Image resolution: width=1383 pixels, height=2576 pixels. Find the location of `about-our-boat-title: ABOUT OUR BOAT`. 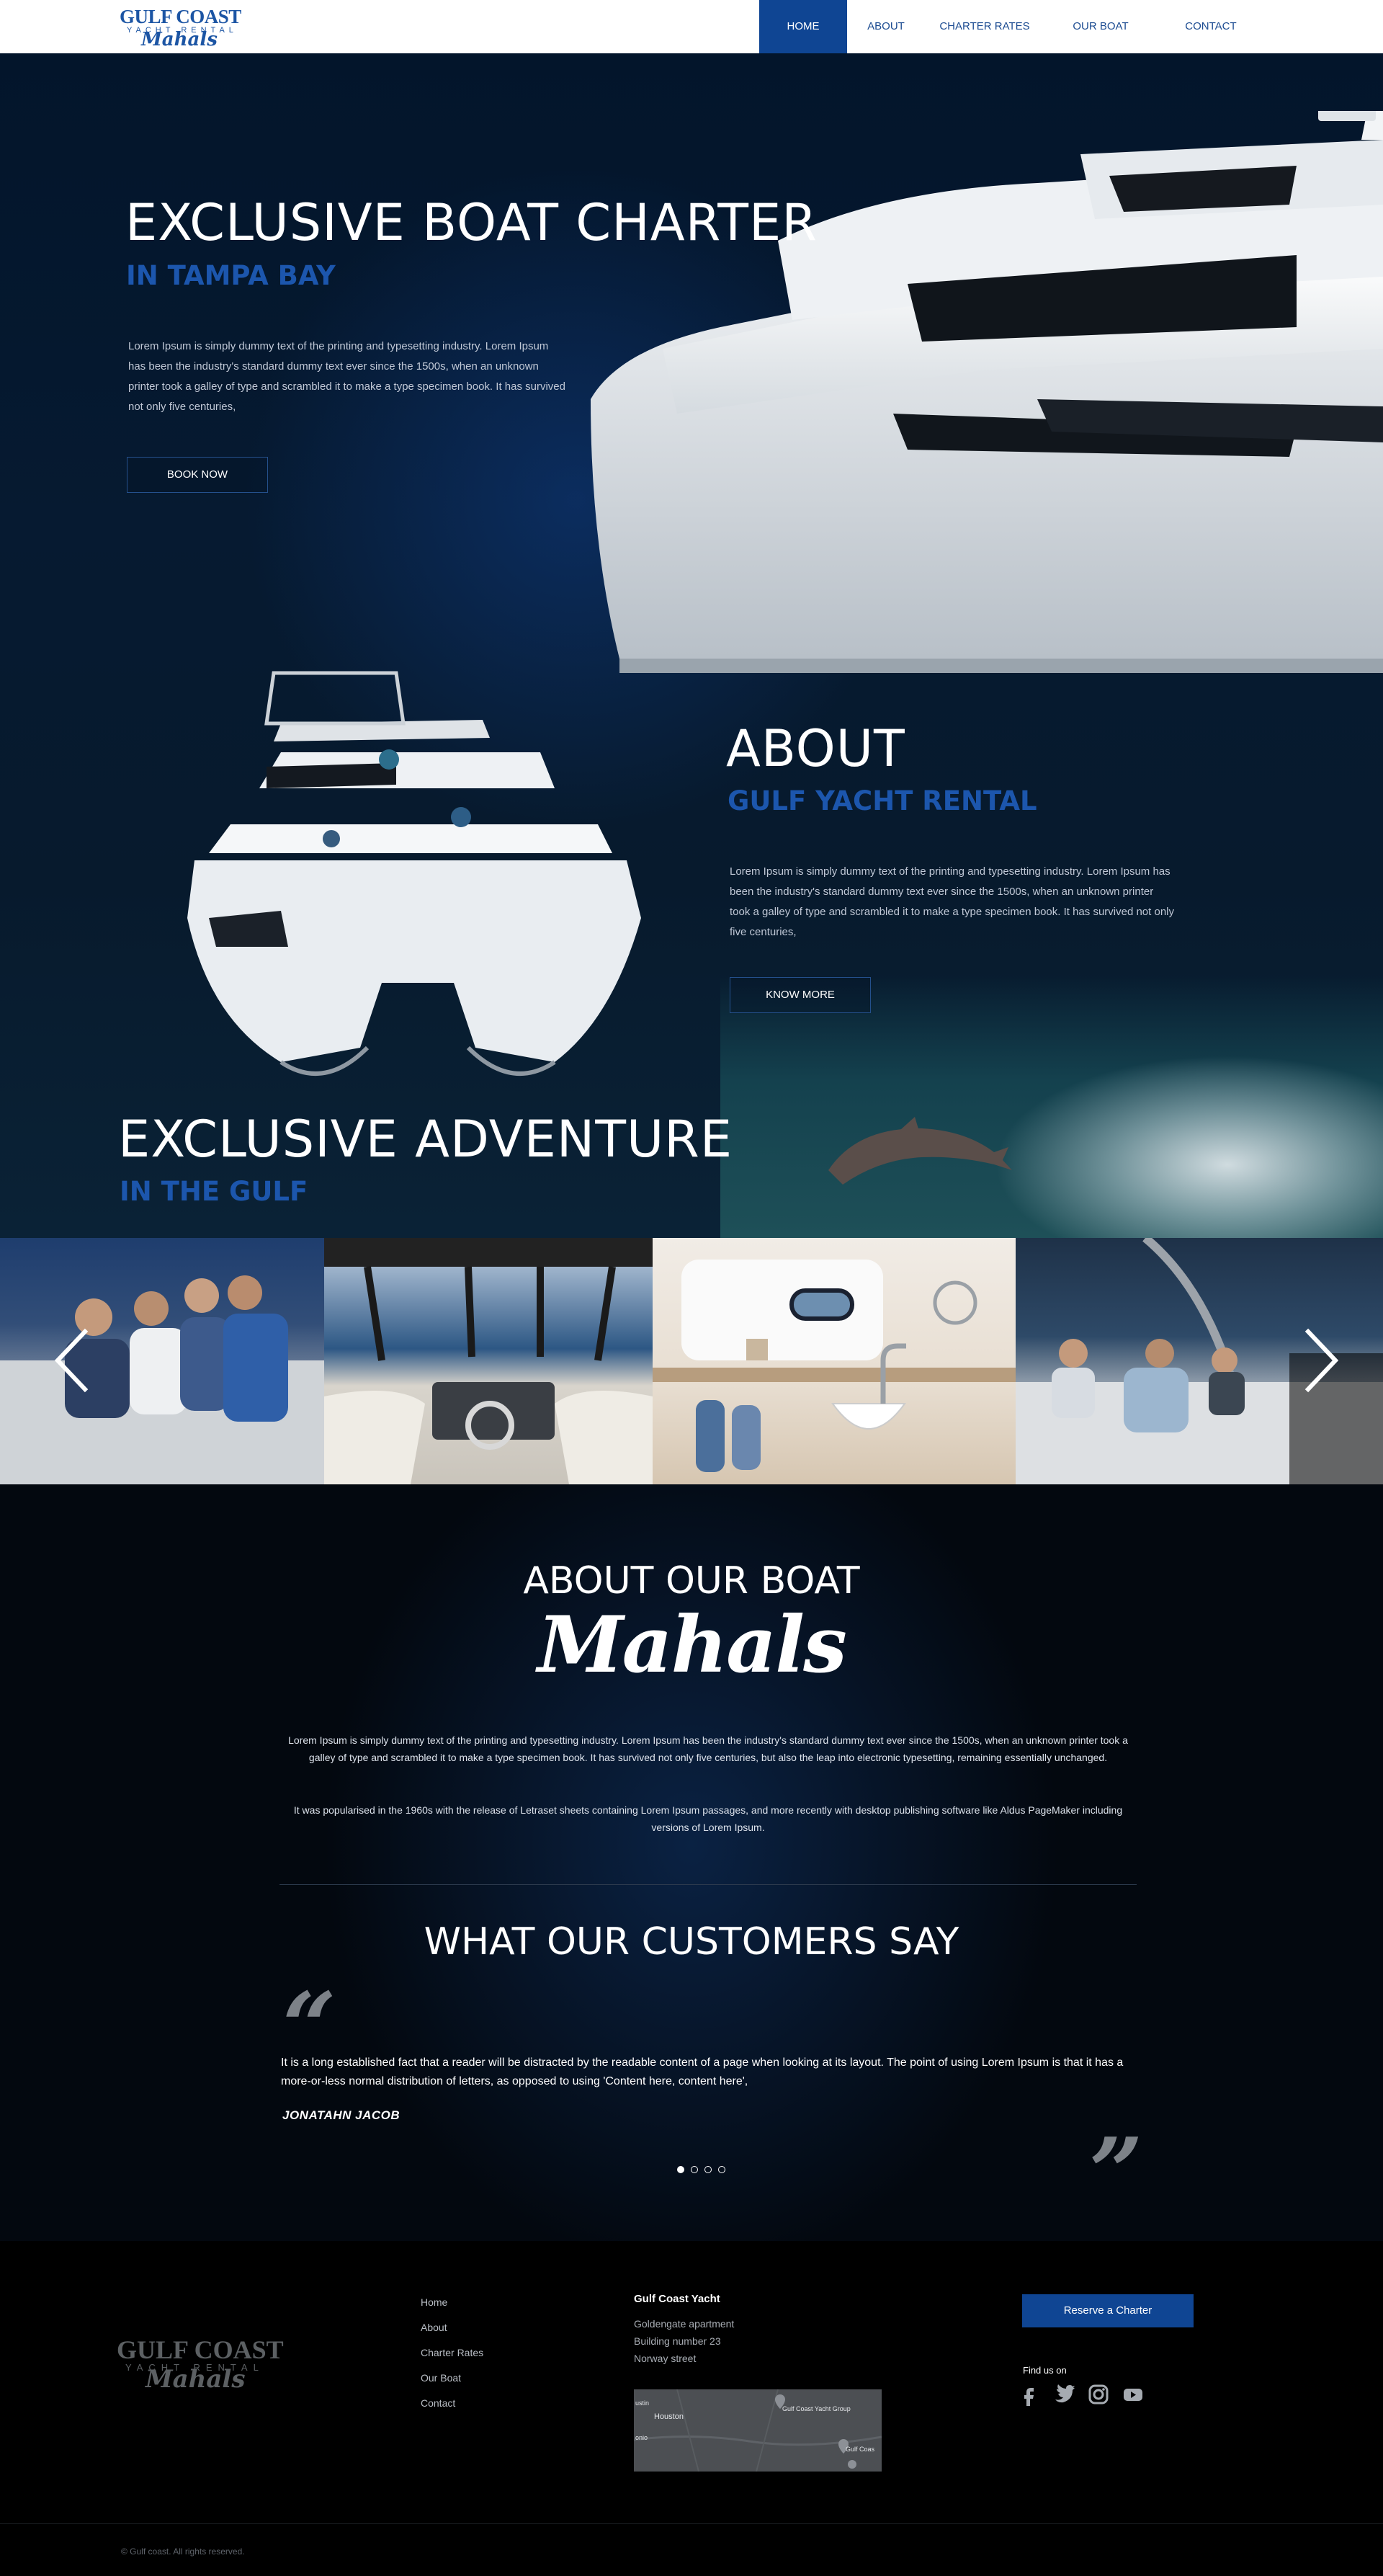

about-our-boat-title: ABOUT OUR BOAT is located at coordinates (691, 1581).